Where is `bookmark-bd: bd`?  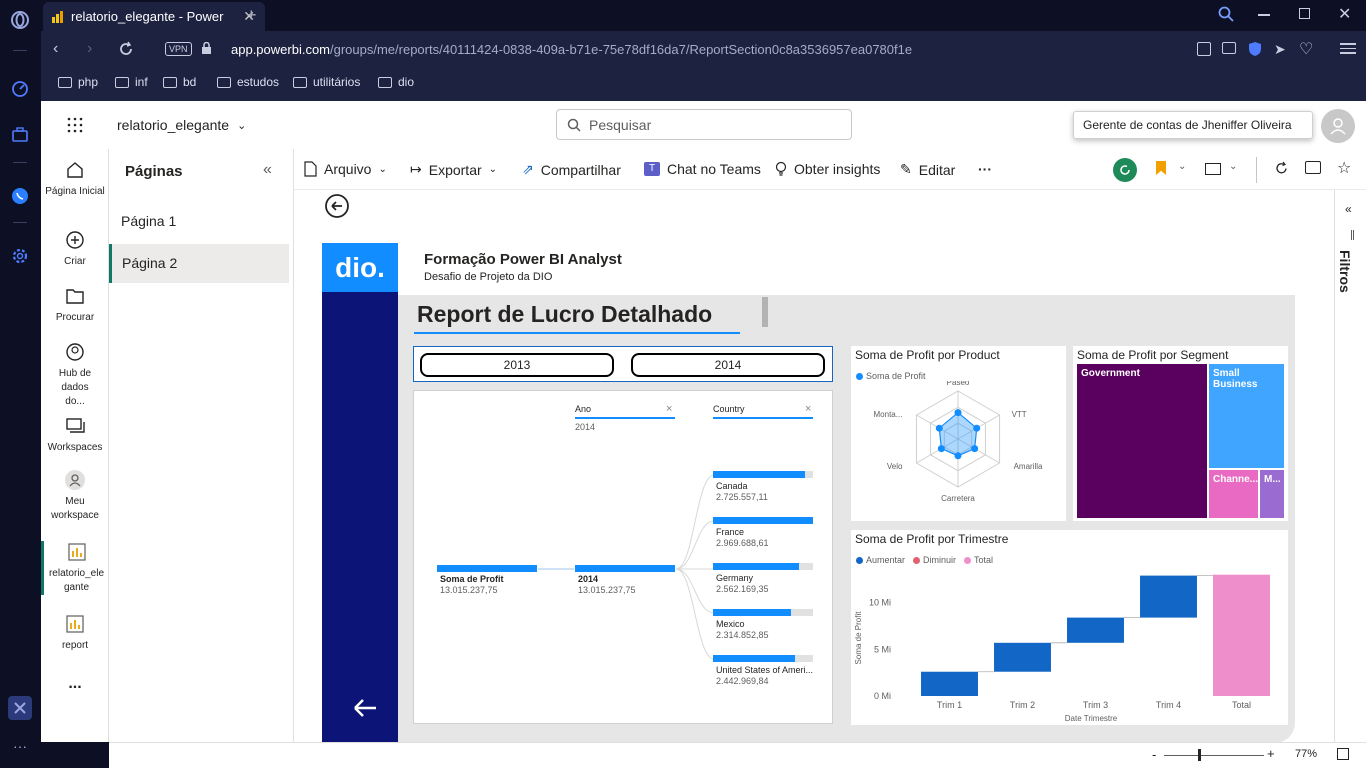
bookmark-bd: bd is located at coordinates (179, 82).